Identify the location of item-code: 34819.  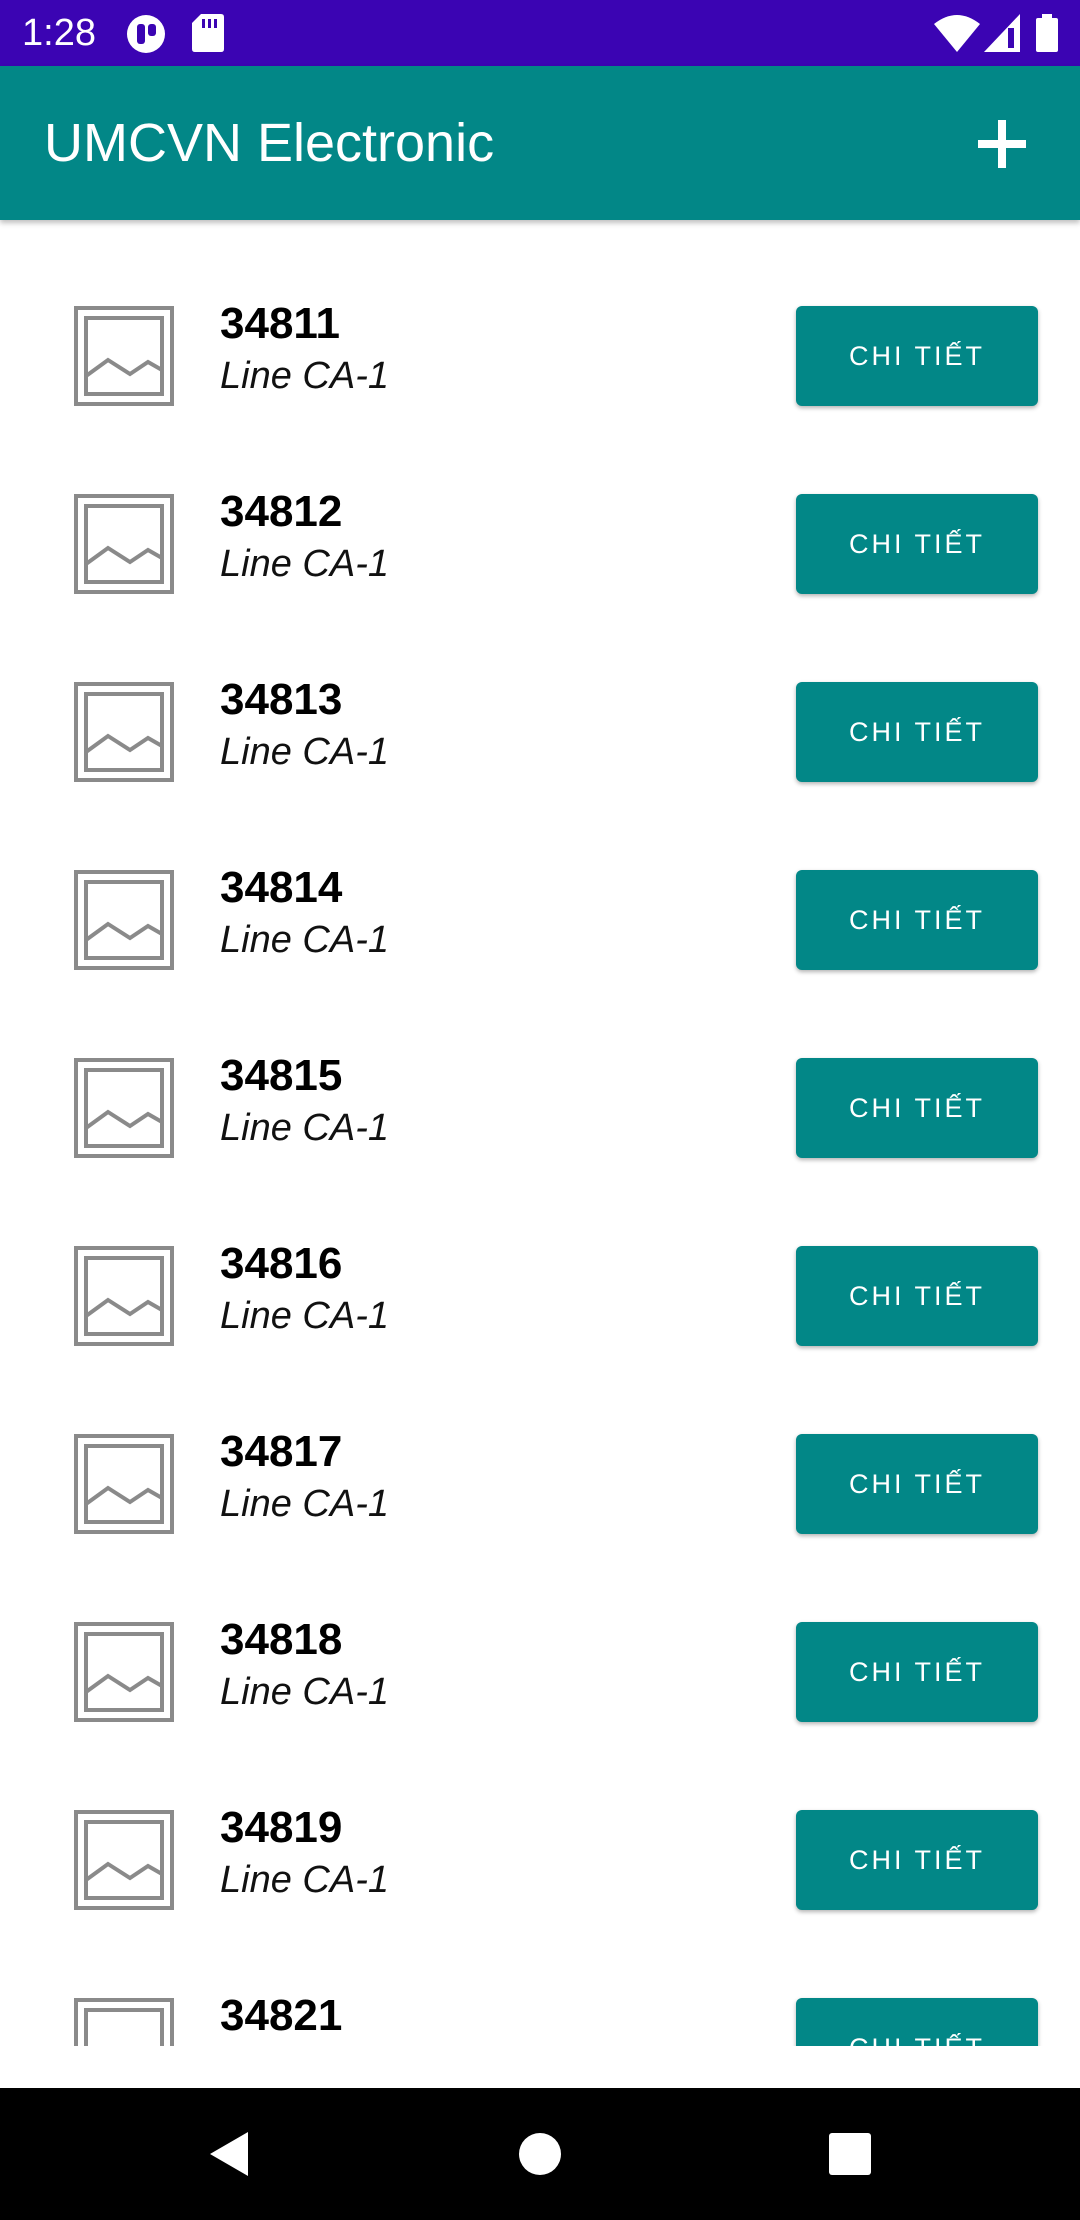
(281, 1827).